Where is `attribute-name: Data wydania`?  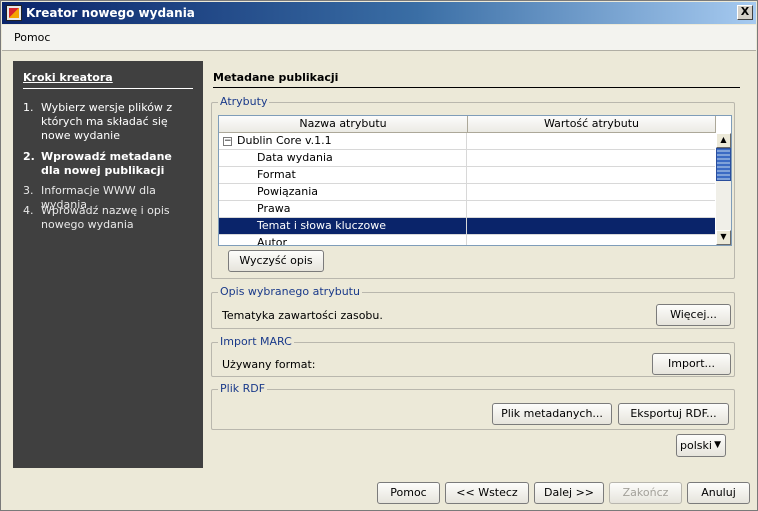 attribute-name: Data wydania is located at coordinates (295, 157).